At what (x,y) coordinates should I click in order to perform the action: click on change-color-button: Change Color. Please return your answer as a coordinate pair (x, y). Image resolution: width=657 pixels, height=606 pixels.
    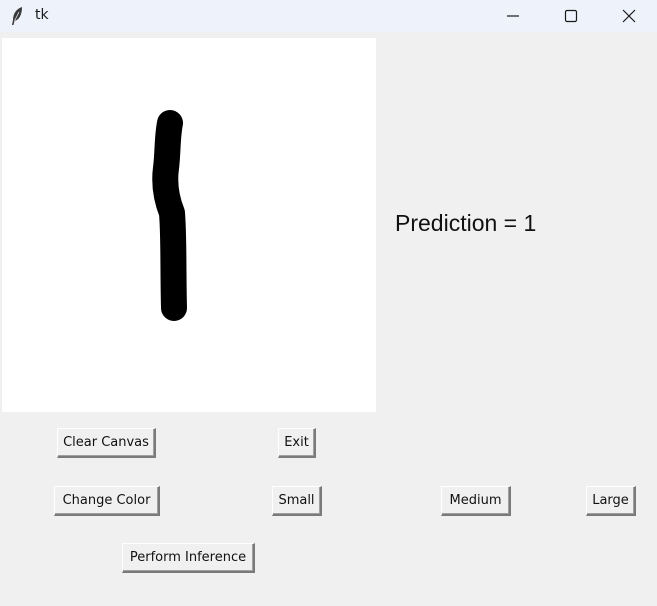
    Looking at the image, I should click on (107, 501).